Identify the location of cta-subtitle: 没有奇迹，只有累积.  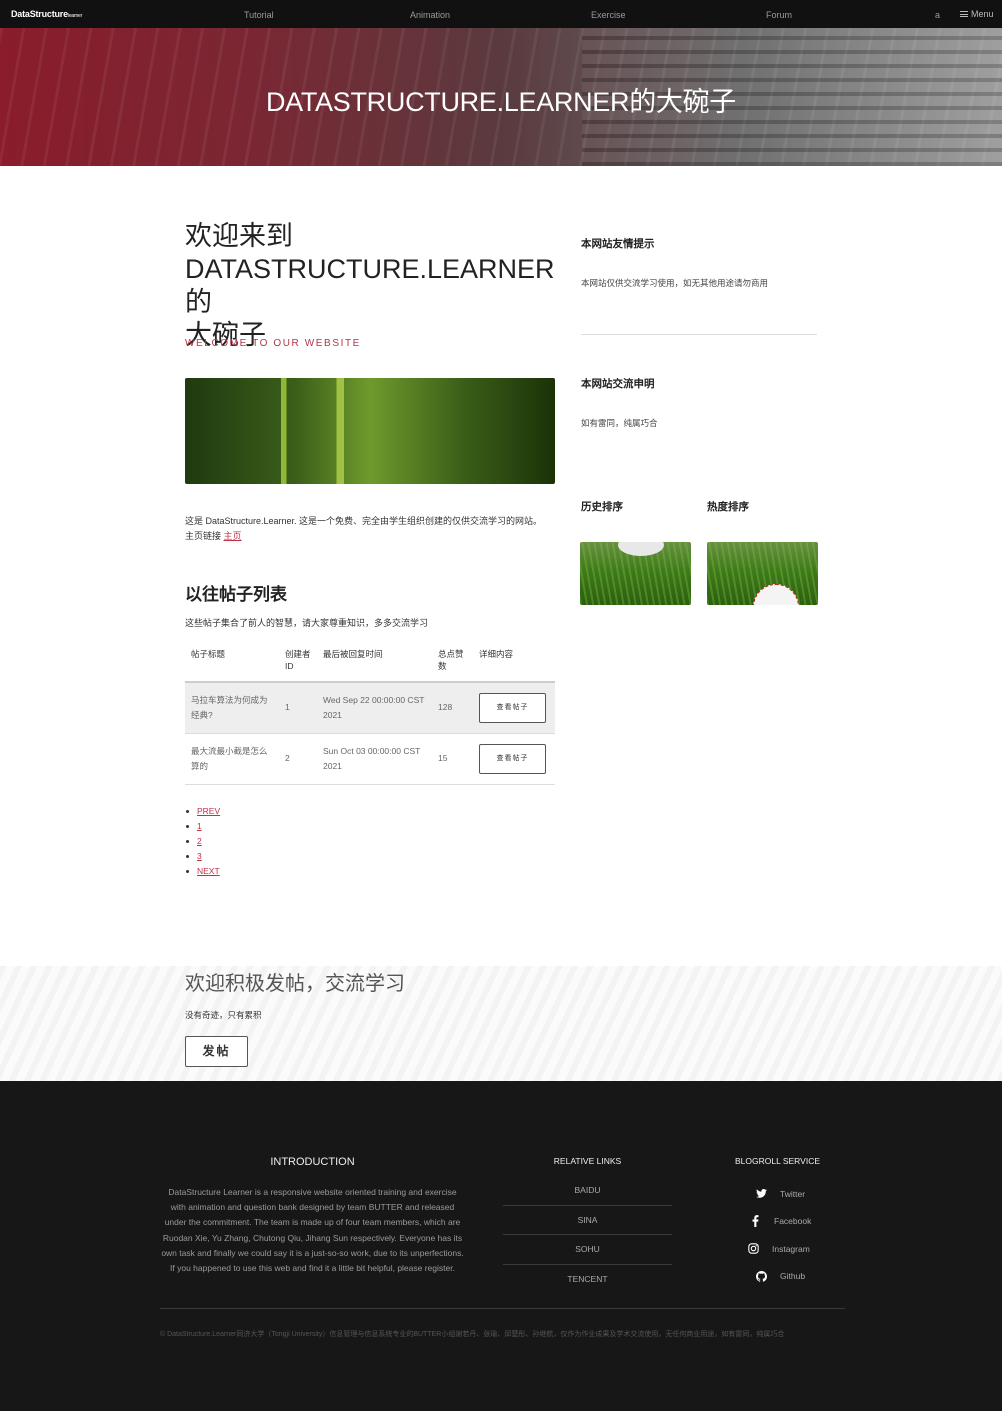
(223, 1015).